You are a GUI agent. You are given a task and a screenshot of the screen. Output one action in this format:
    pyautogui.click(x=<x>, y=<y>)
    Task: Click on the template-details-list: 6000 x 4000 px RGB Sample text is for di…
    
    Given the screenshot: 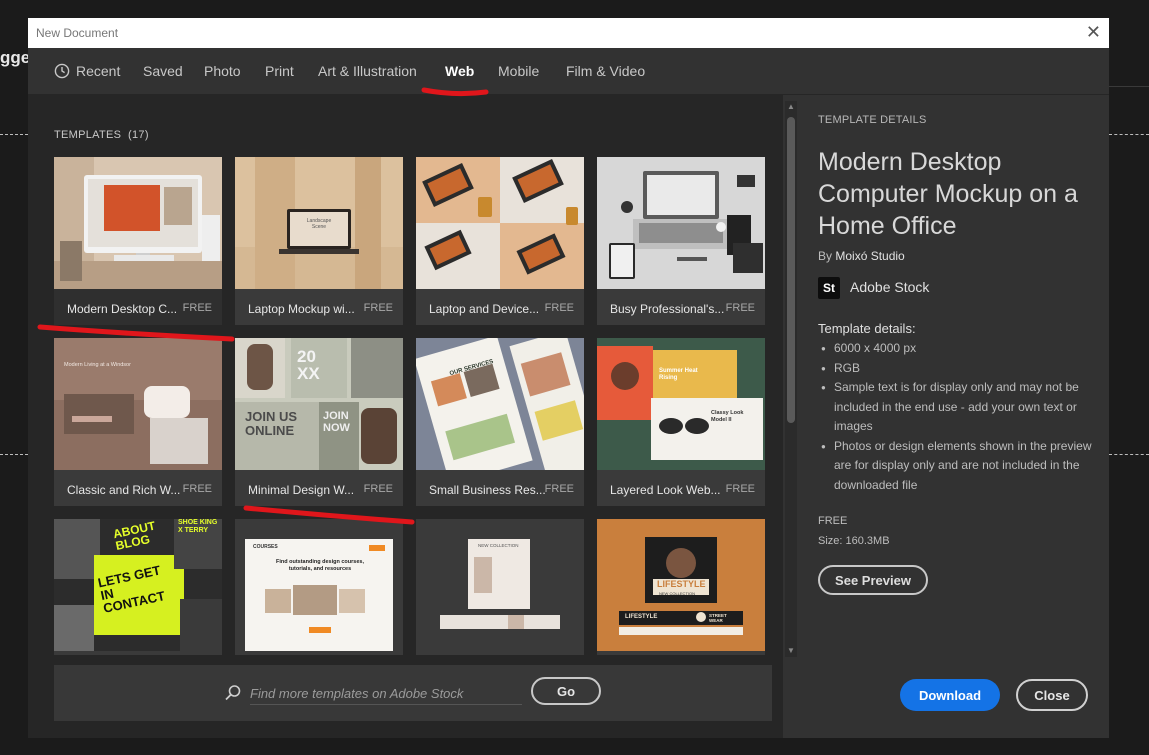 What is the action you would take?
    pyautogui.click(x=955, y=417)
    